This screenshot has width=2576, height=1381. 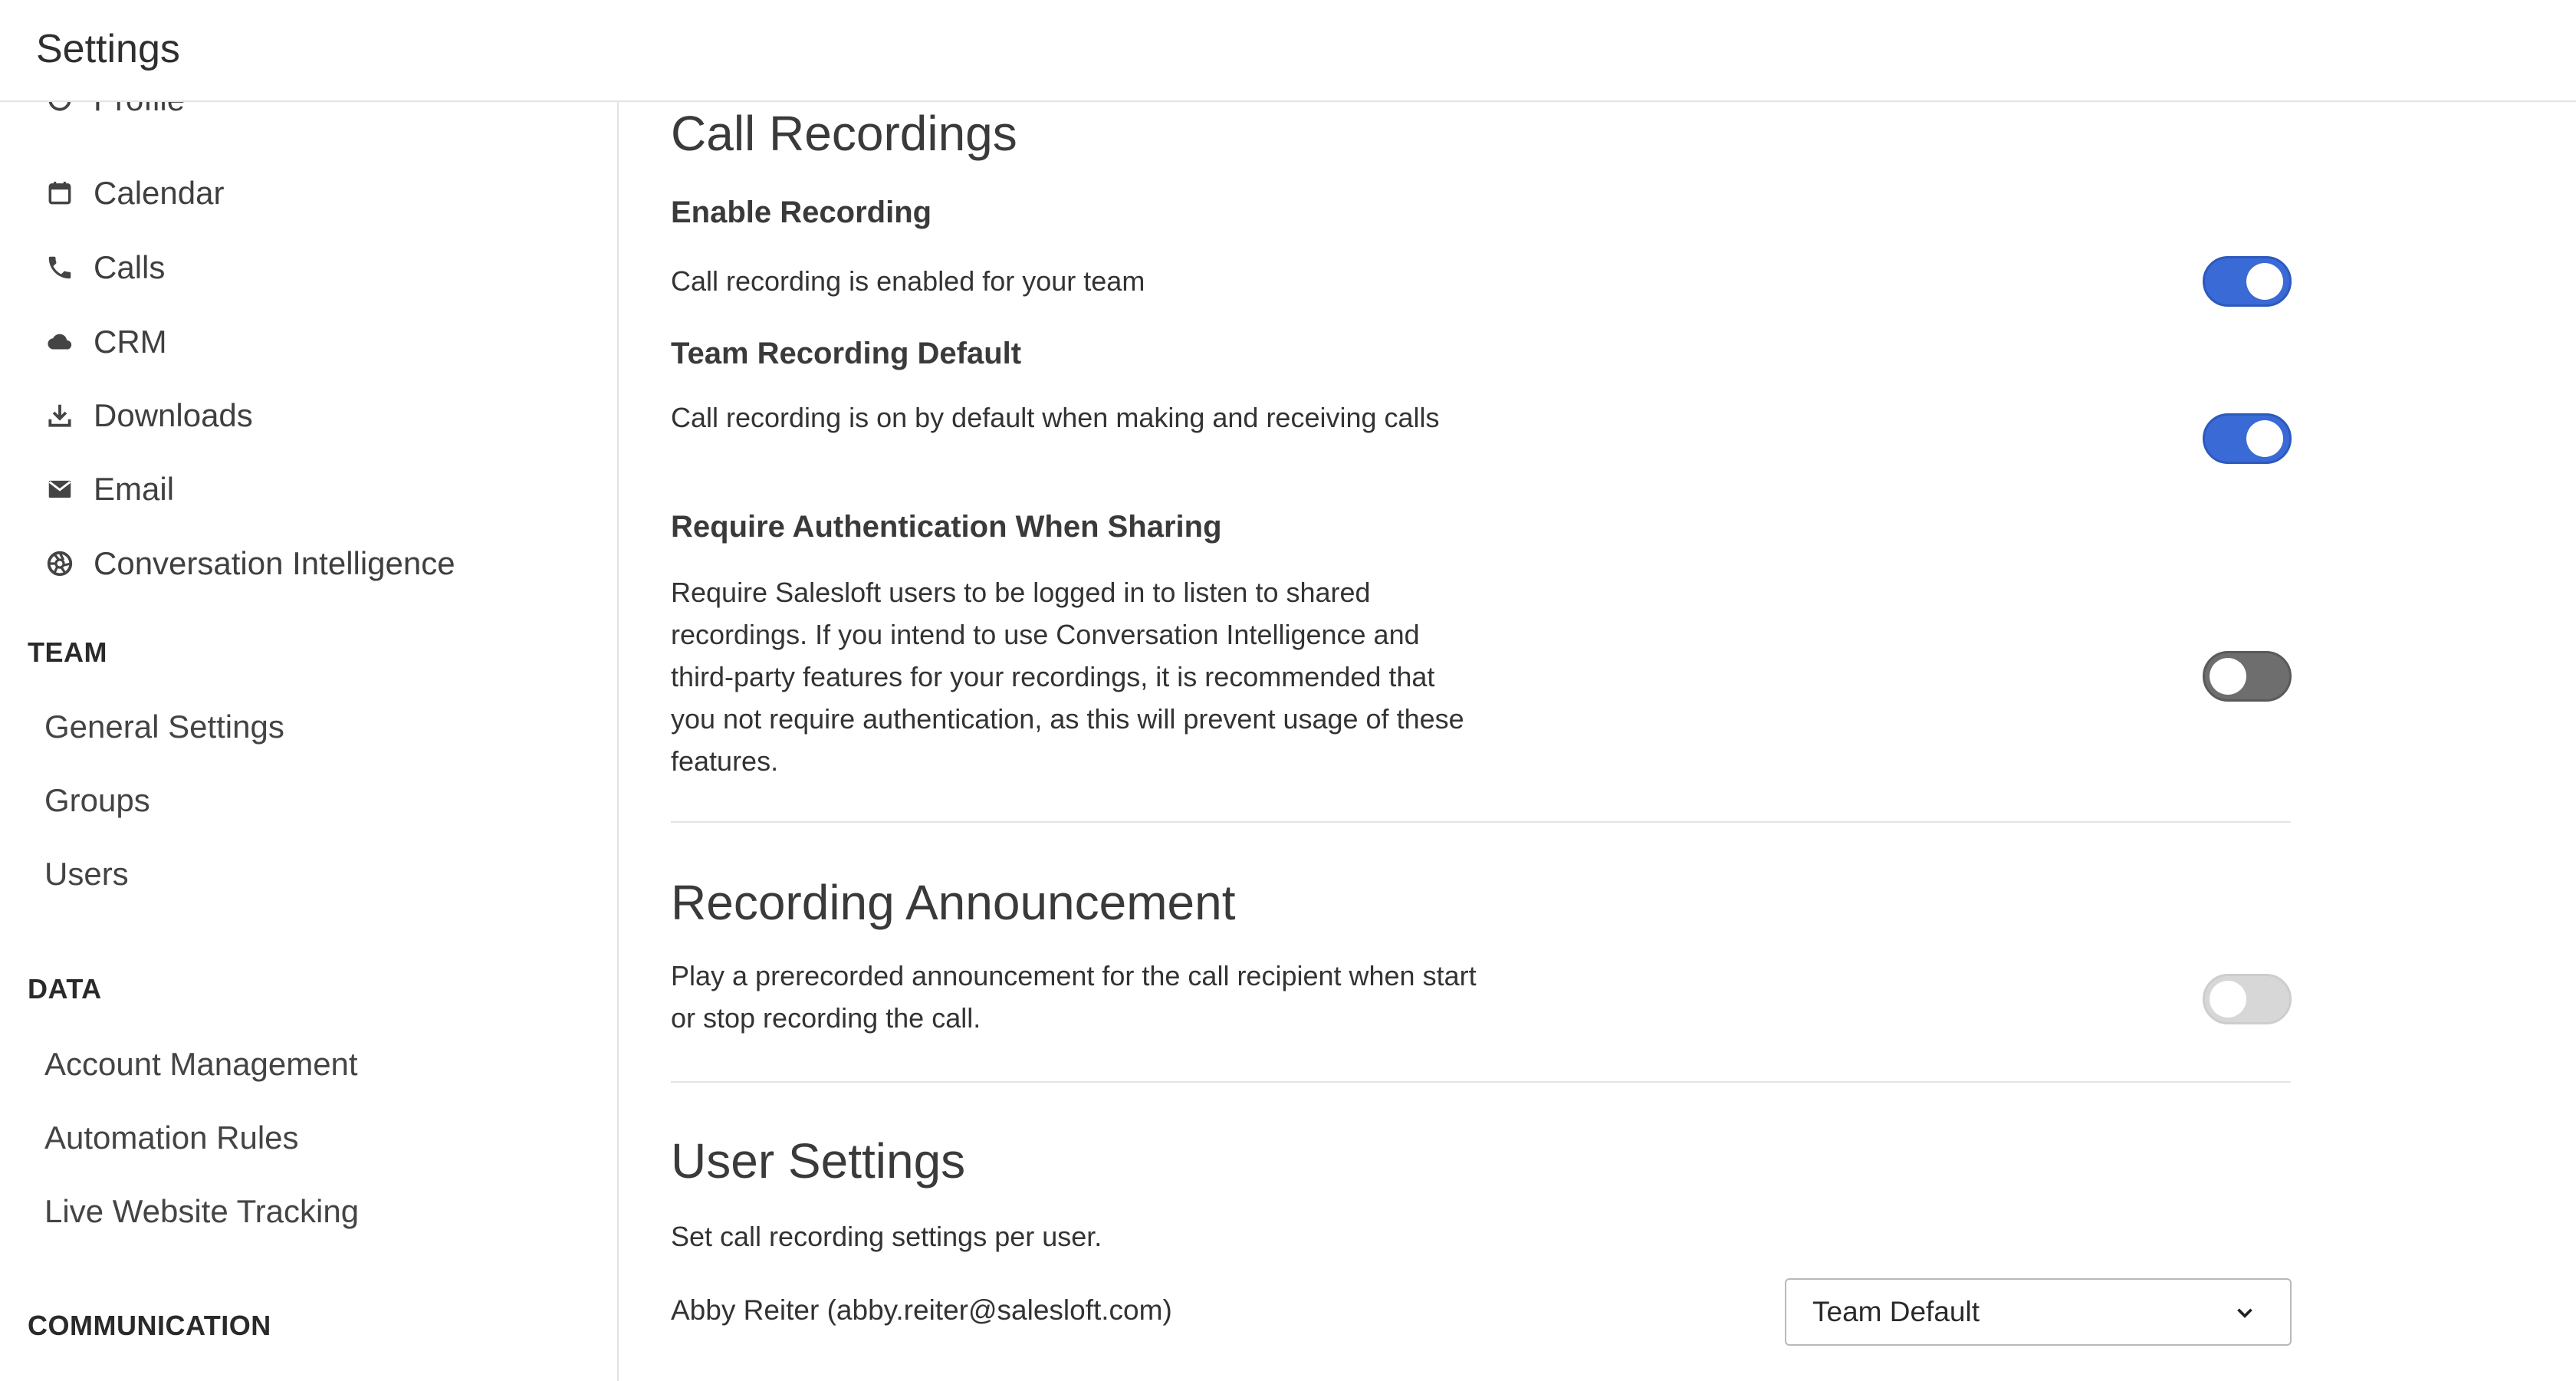 I want to click on sidebar-item-conversation-intelligence: Conversation Intelligence, so click(x=249, y=564).